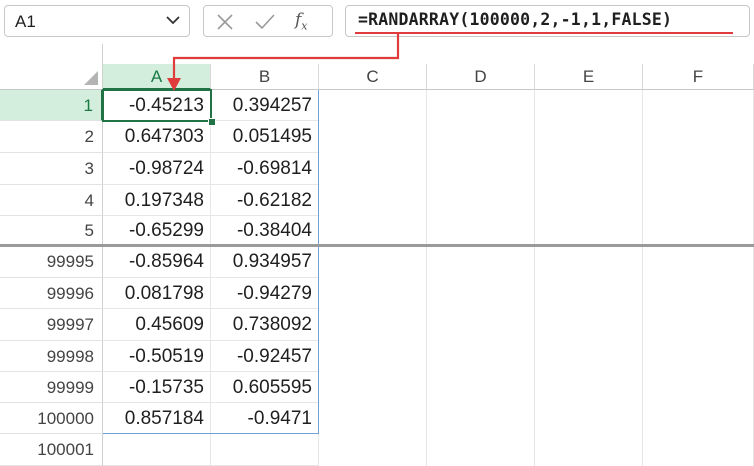 This screenshot has height=466, width=754. What do you see at coordinates (51, 200) in the screenshot?
I see `row-header: 4` at bounding box center [51, 200].